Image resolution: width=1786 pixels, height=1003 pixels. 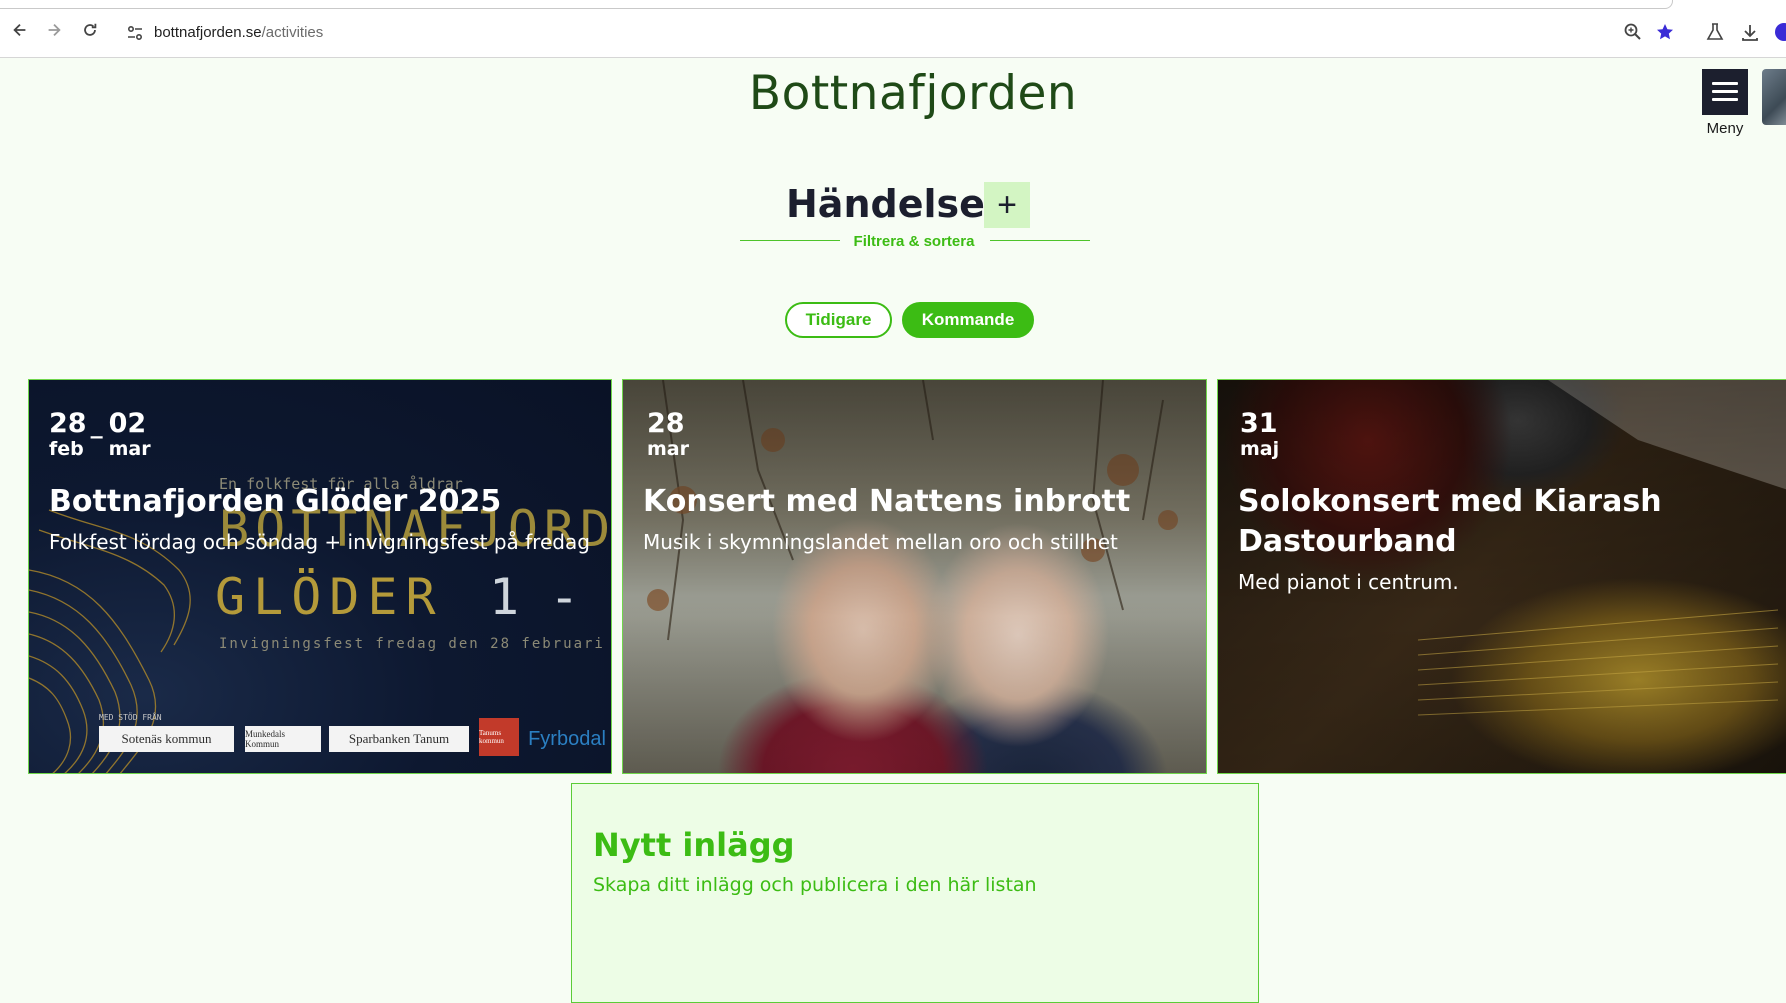 I want to click on event-title: Konsert med Nattens inbrott, so click(x=887, y=501).